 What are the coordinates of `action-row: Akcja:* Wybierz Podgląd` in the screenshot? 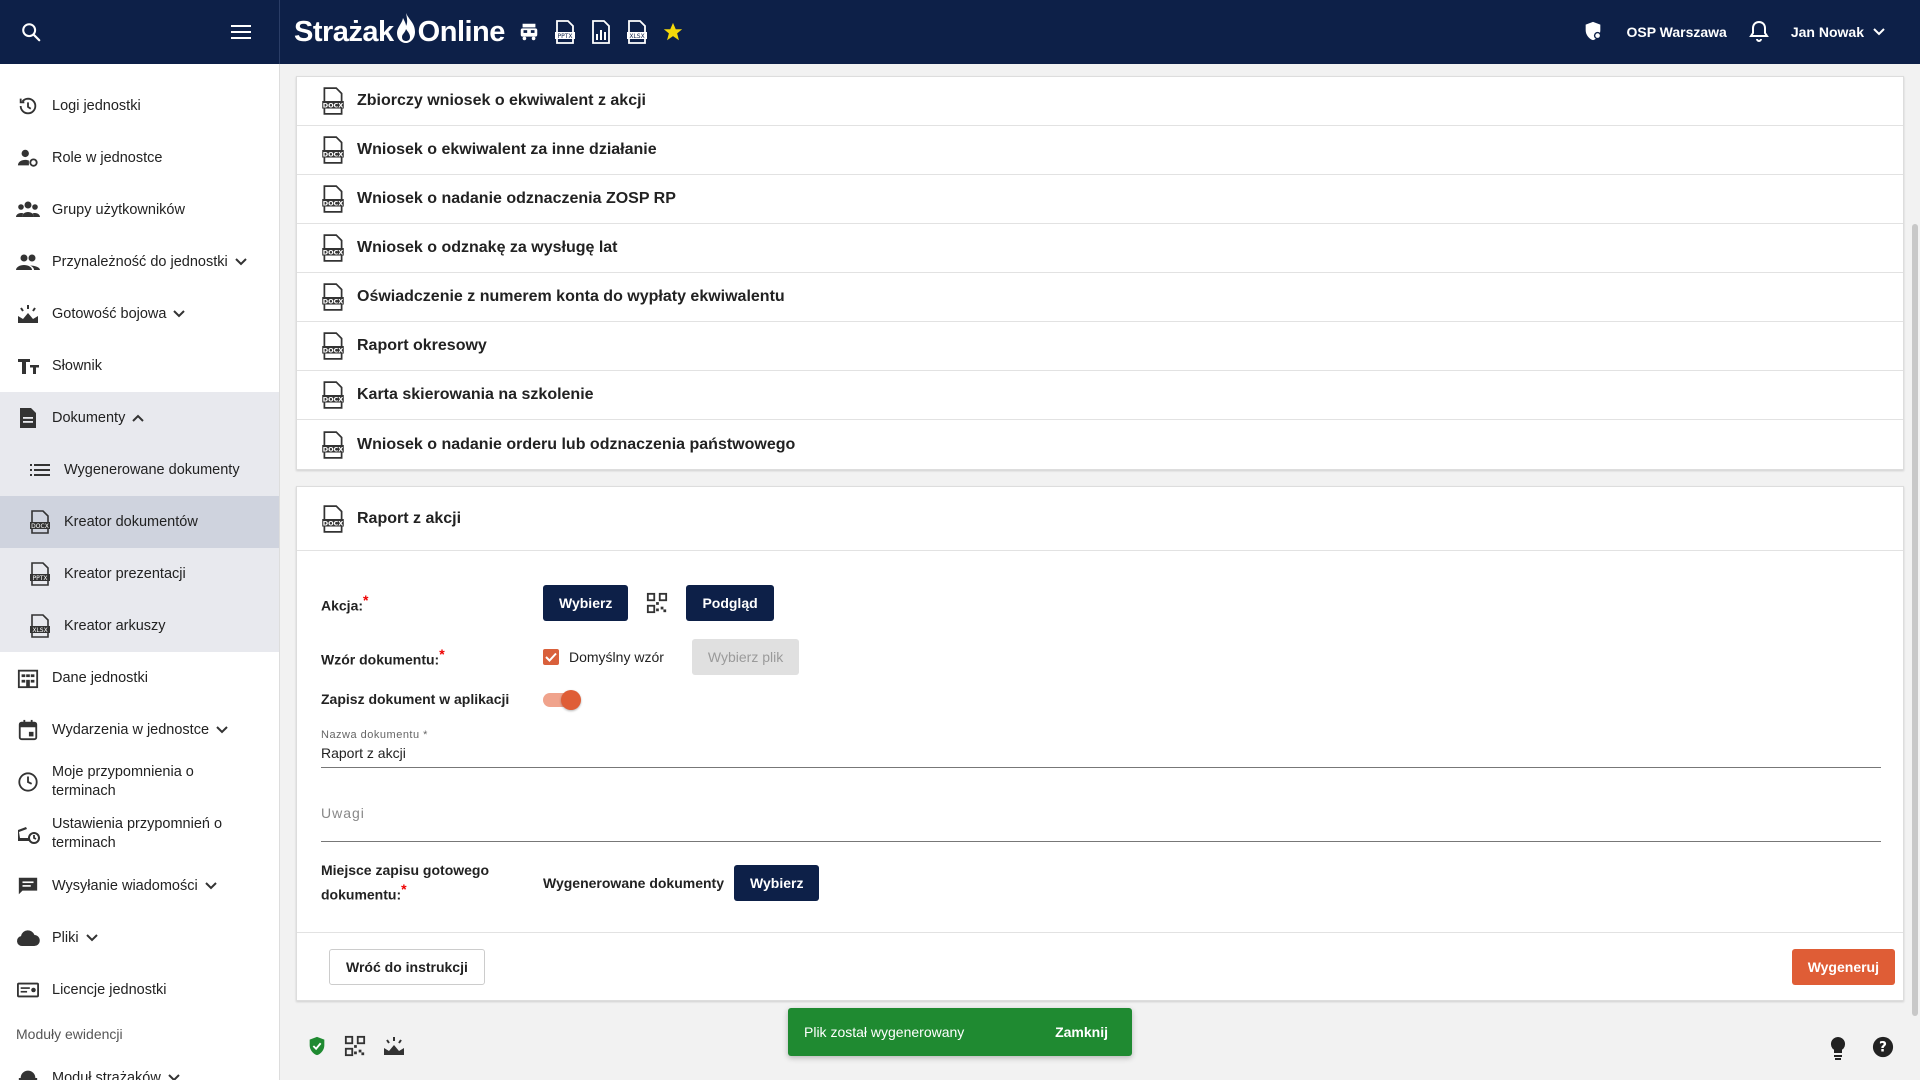 It's located at (547, 603).